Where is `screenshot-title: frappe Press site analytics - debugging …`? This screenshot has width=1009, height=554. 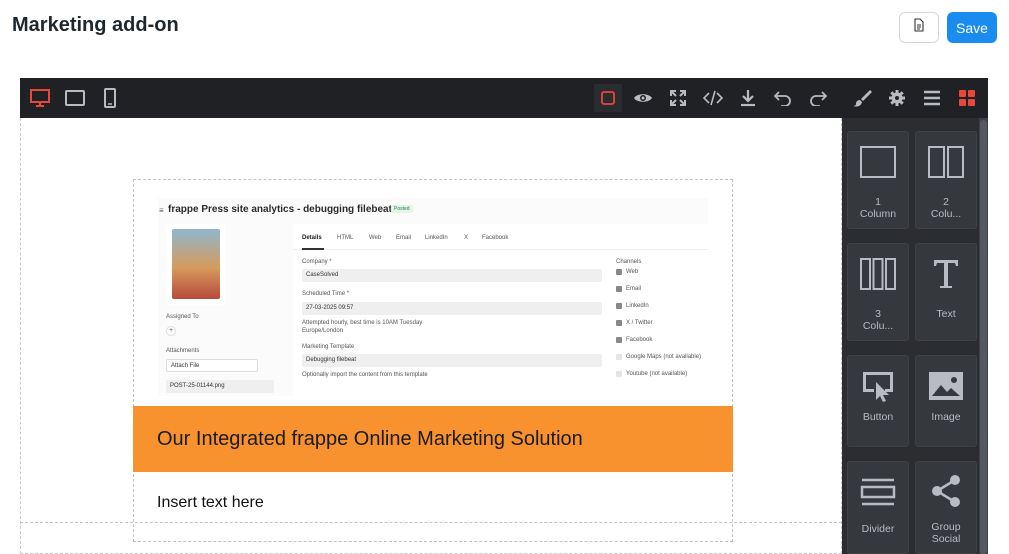
screenshot-title: frappe Press site analytics - debugging … is located at coordinates (280, 209).